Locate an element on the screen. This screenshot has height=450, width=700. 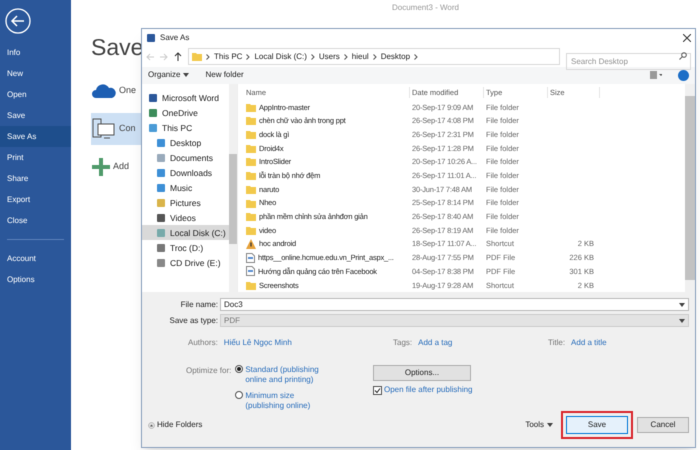
checkbox-label: Open file after publishing is located at coordinates (428, 390).